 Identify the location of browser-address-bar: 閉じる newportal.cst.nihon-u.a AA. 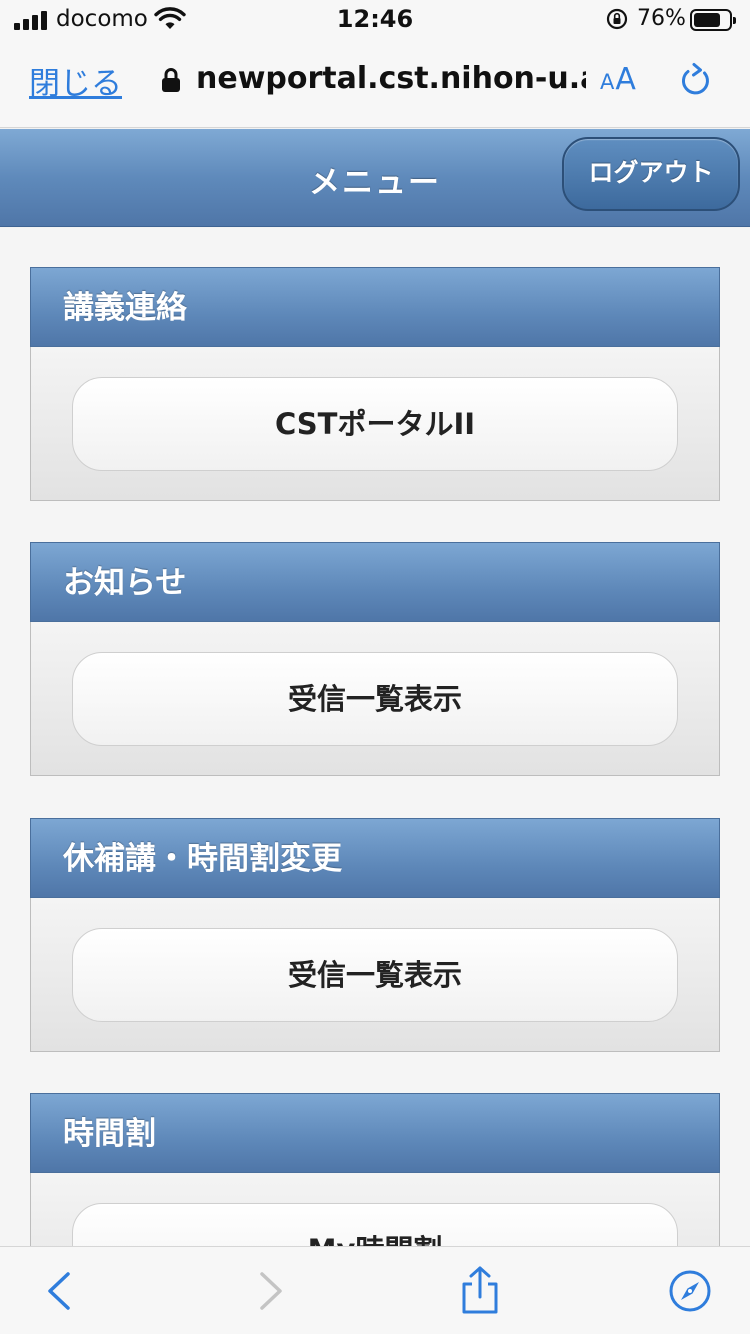
(375, 84).